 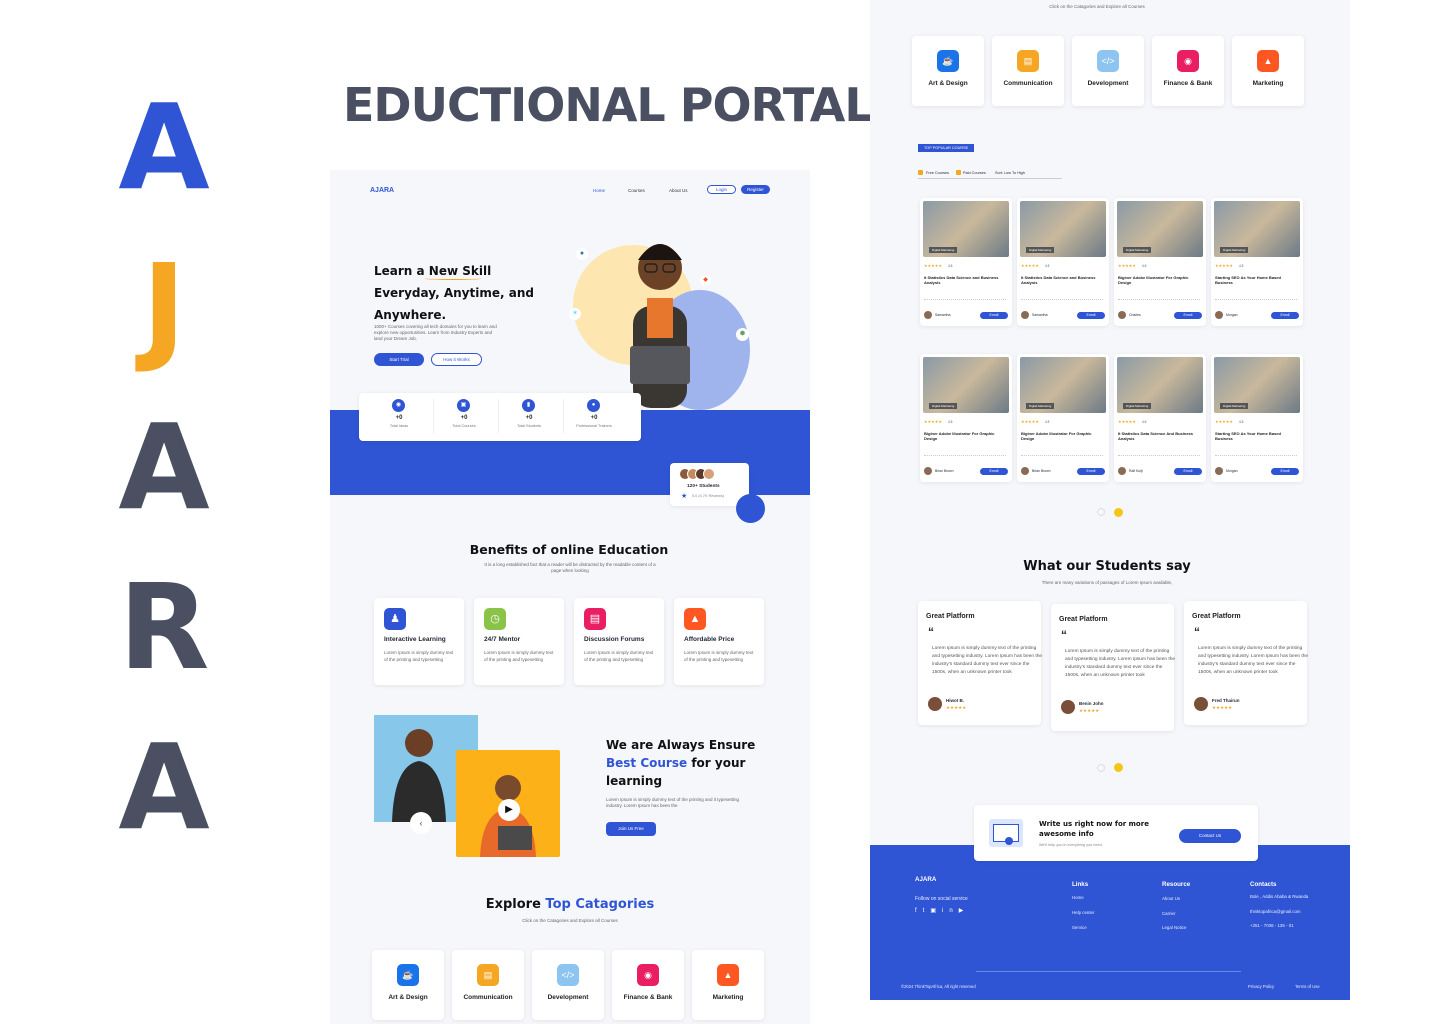 What do you see at coordinates (1168, 913) in the screenshot?
I see `footer-resource-carrier: Carrier` at bounding box center [1168, 913].